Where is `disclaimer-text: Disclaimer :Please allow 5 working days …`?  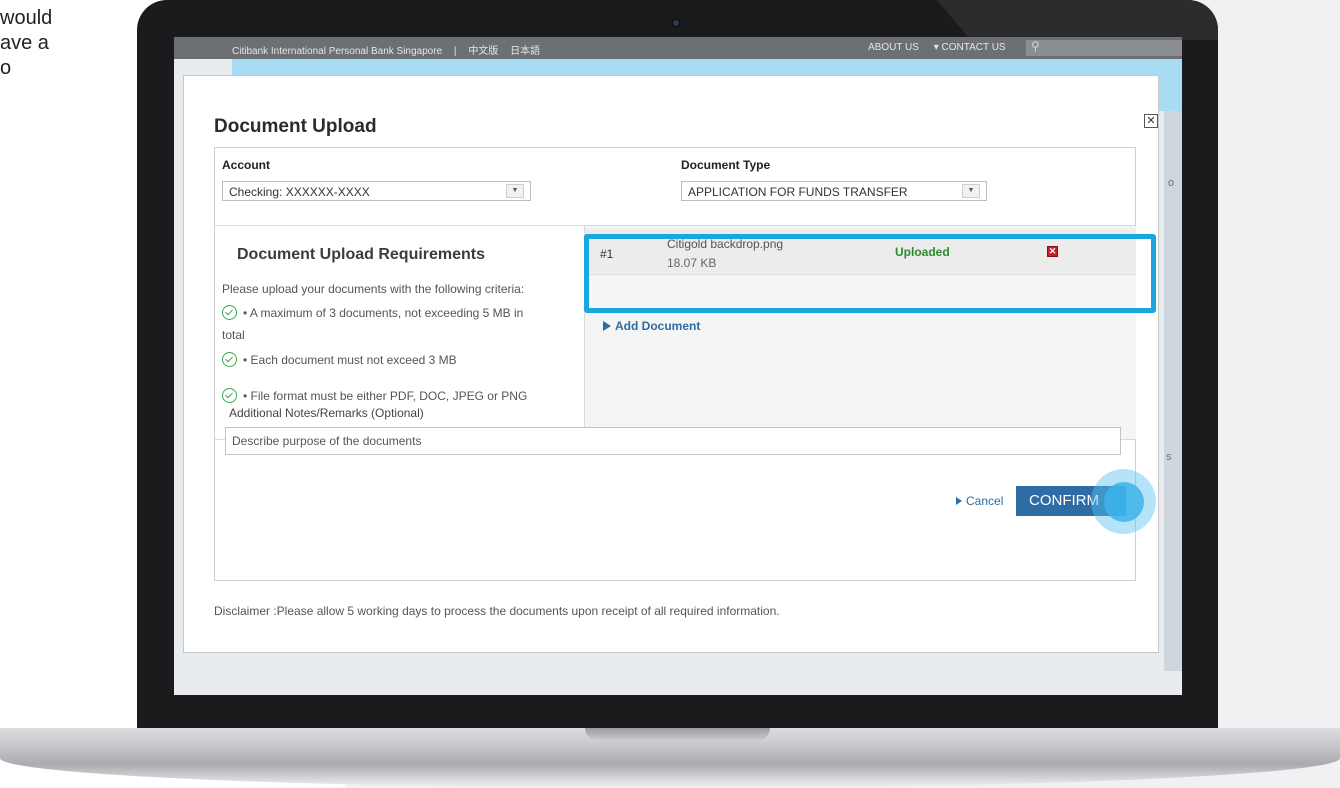
disclaimer-text: Disclaimer :Please allow 5 working days … is located at coordinates (497, 611).